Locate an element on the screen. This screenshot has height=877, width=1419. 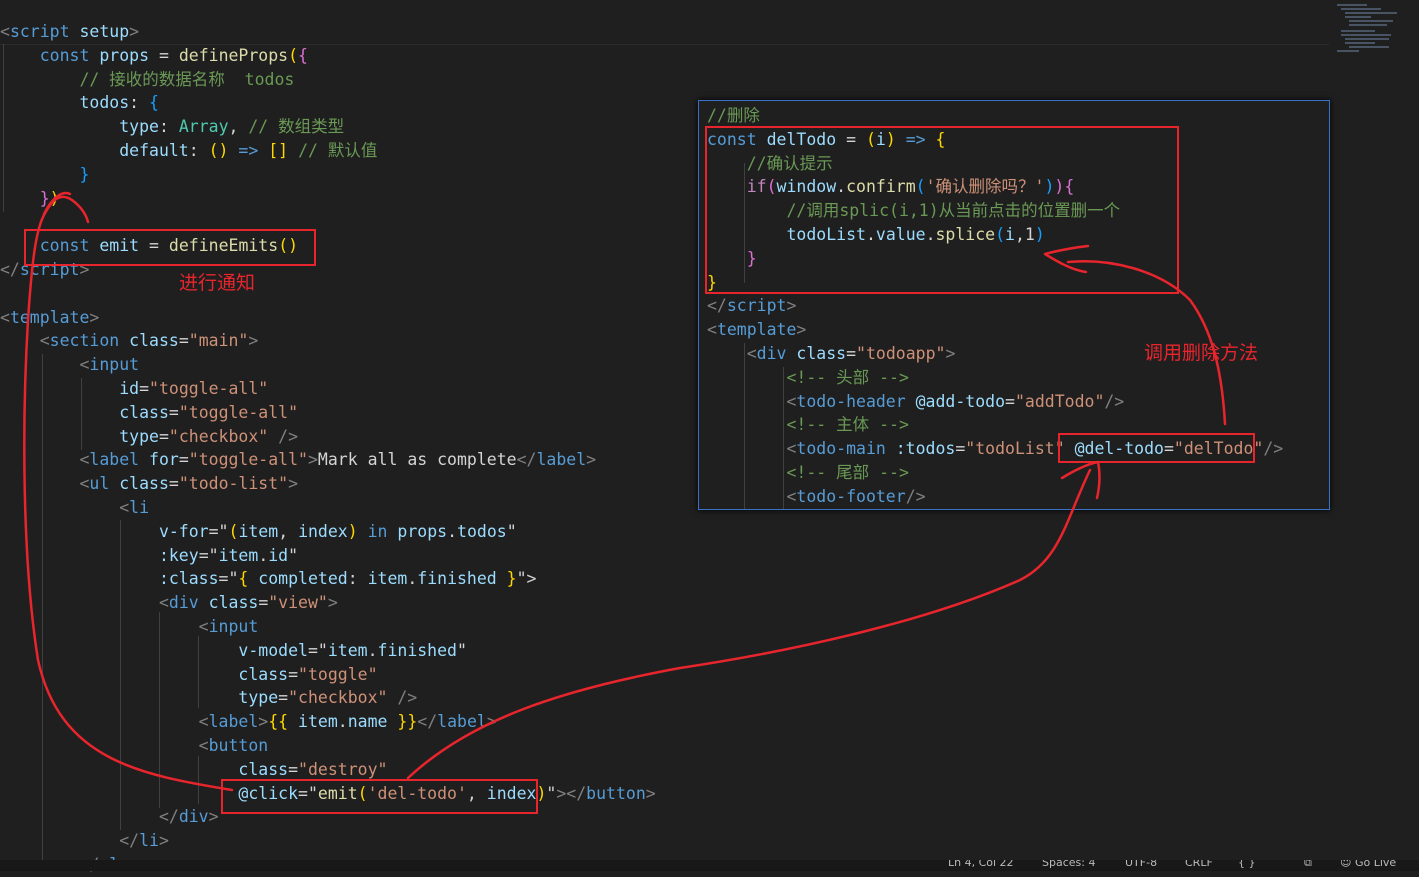
arrow-emit-to-click is located at coordinates (128, 493).